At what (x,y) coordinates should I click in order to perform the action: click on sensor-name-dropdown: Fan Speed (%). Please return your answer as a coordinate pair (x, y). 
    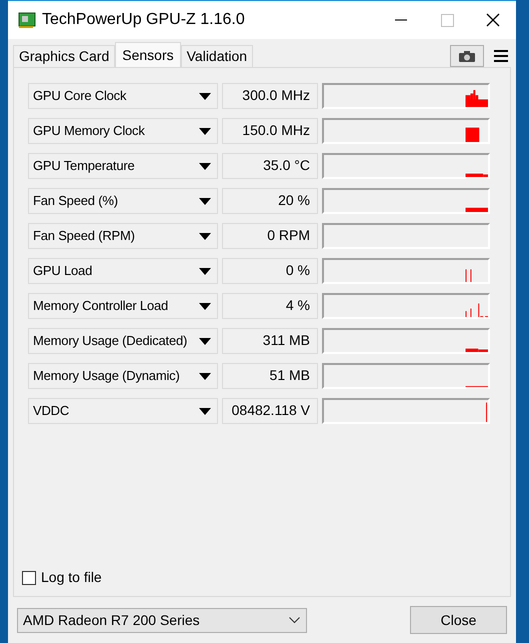
    Looking at the image, I should click on (123, 201).